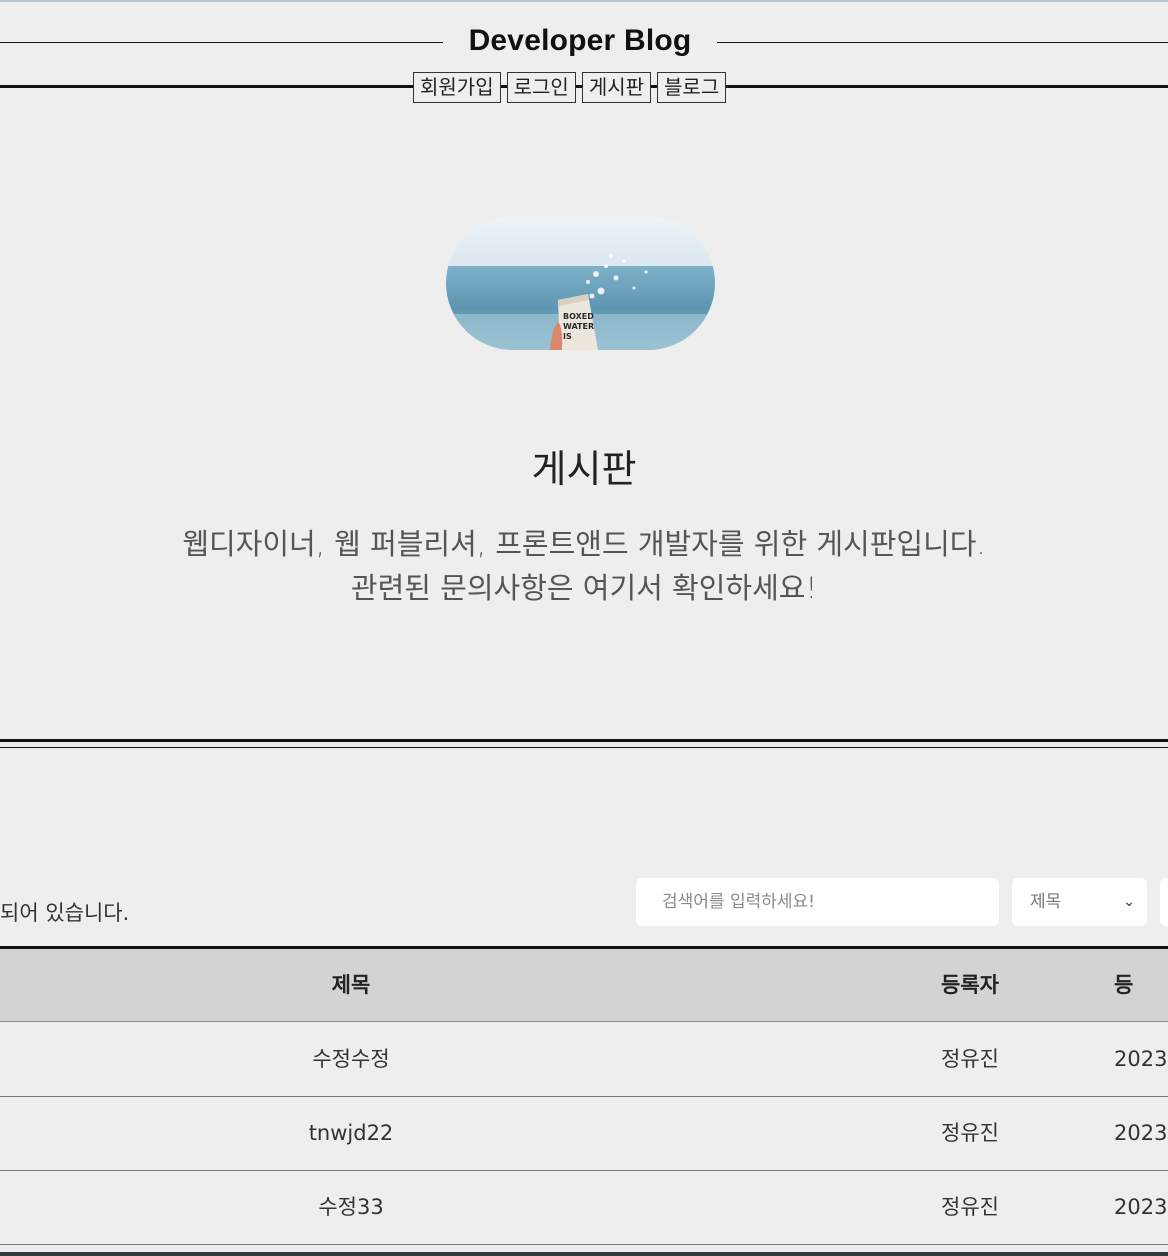 The width and height of the screenshot is (1168, 1256). What do you see at coordinates (351, 1133) in the screenshot?
I see `row-title: tnwjd22` at bounding box center [351, 1133].